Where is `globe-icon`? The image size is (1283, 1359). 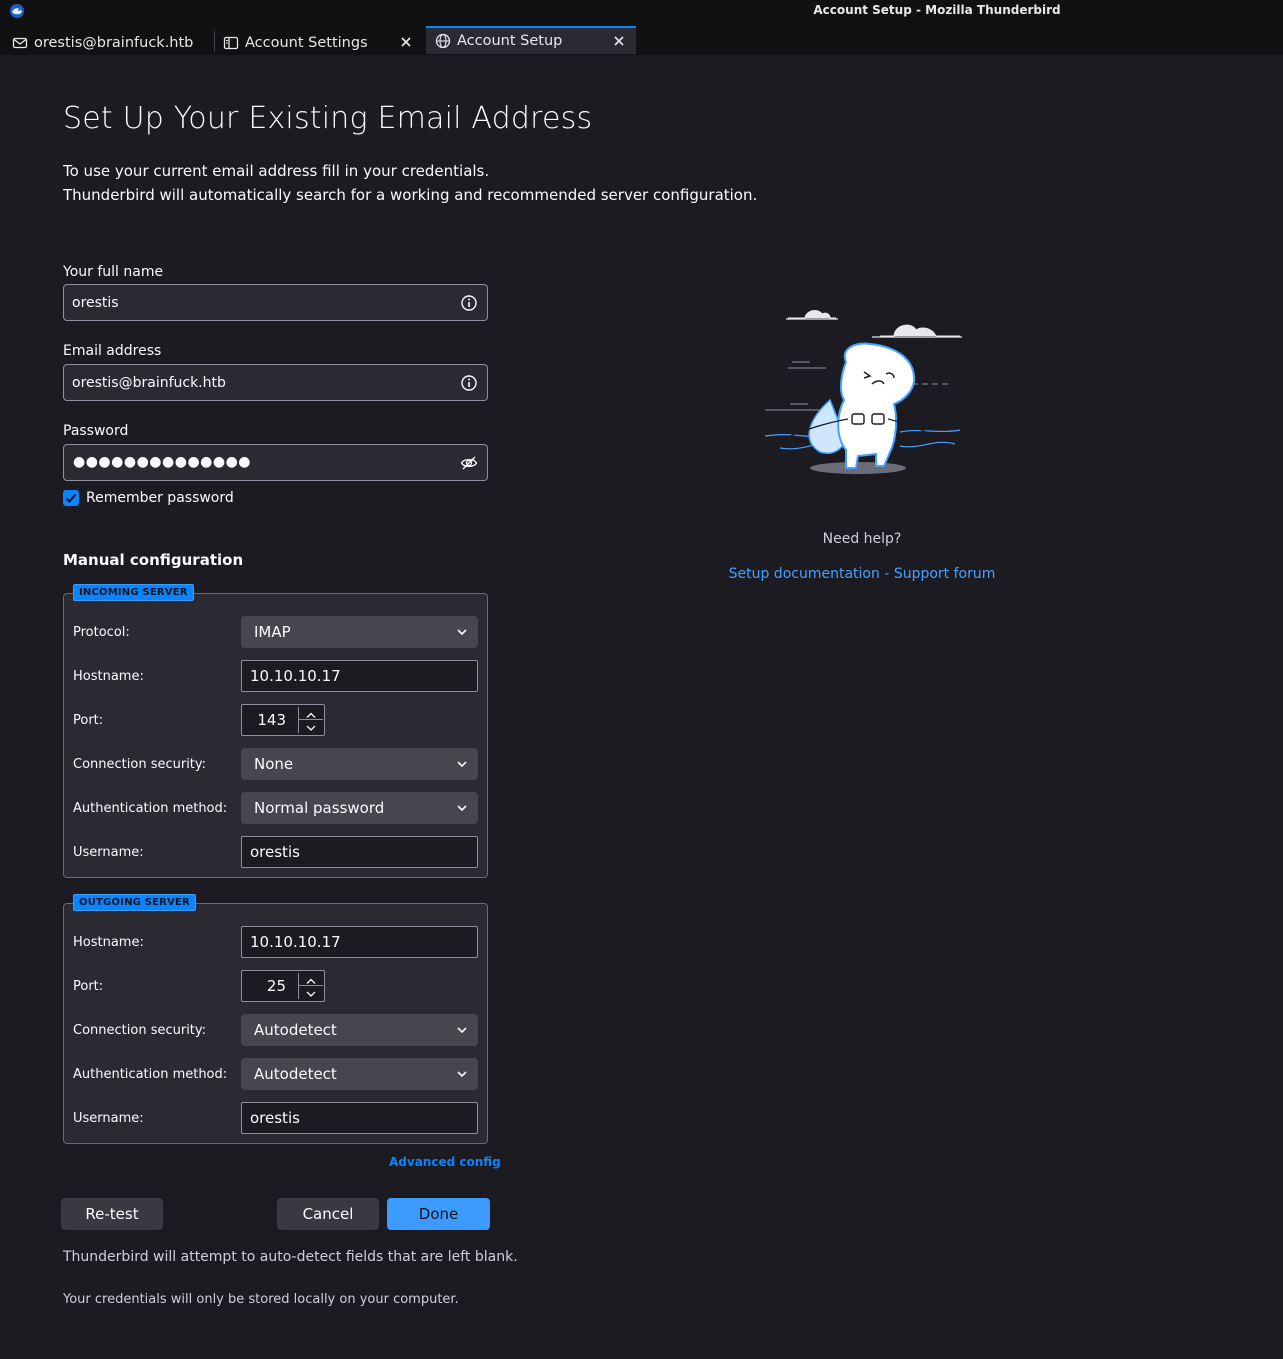
globe-icon is located at coordinates (443, 41).